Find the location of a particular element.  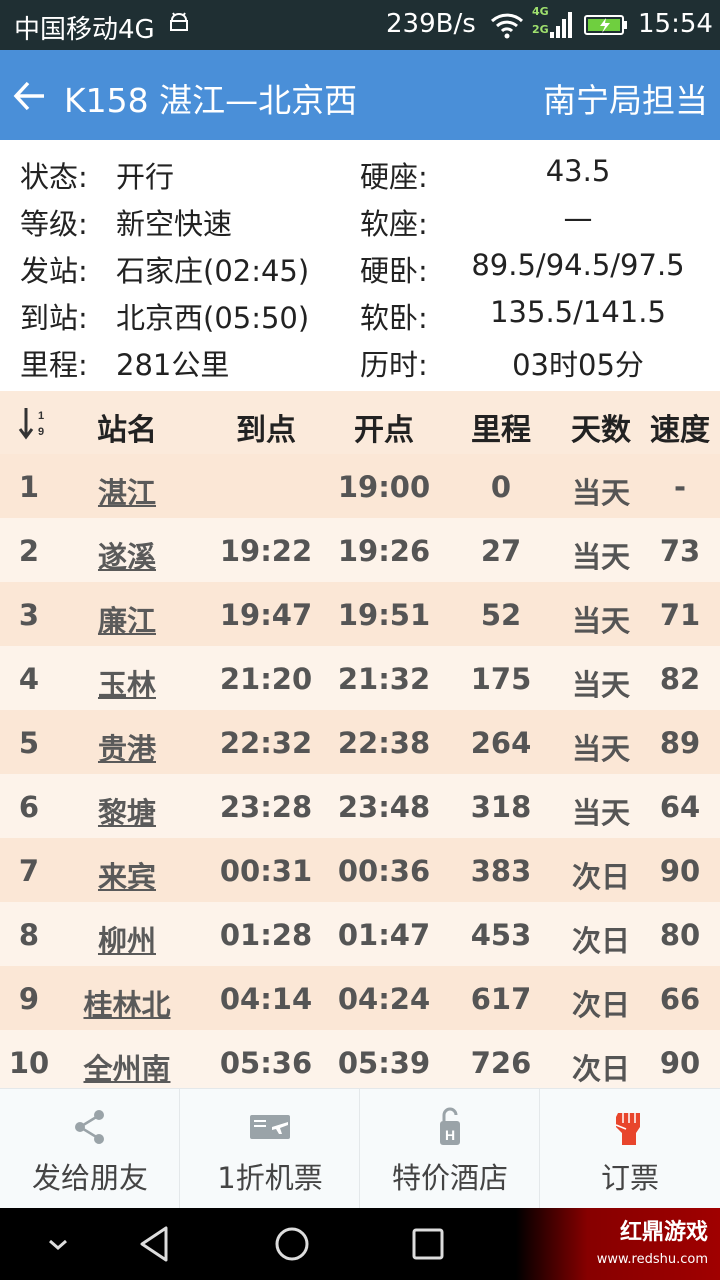

speed: 73 is located at coordinates (680, 551).